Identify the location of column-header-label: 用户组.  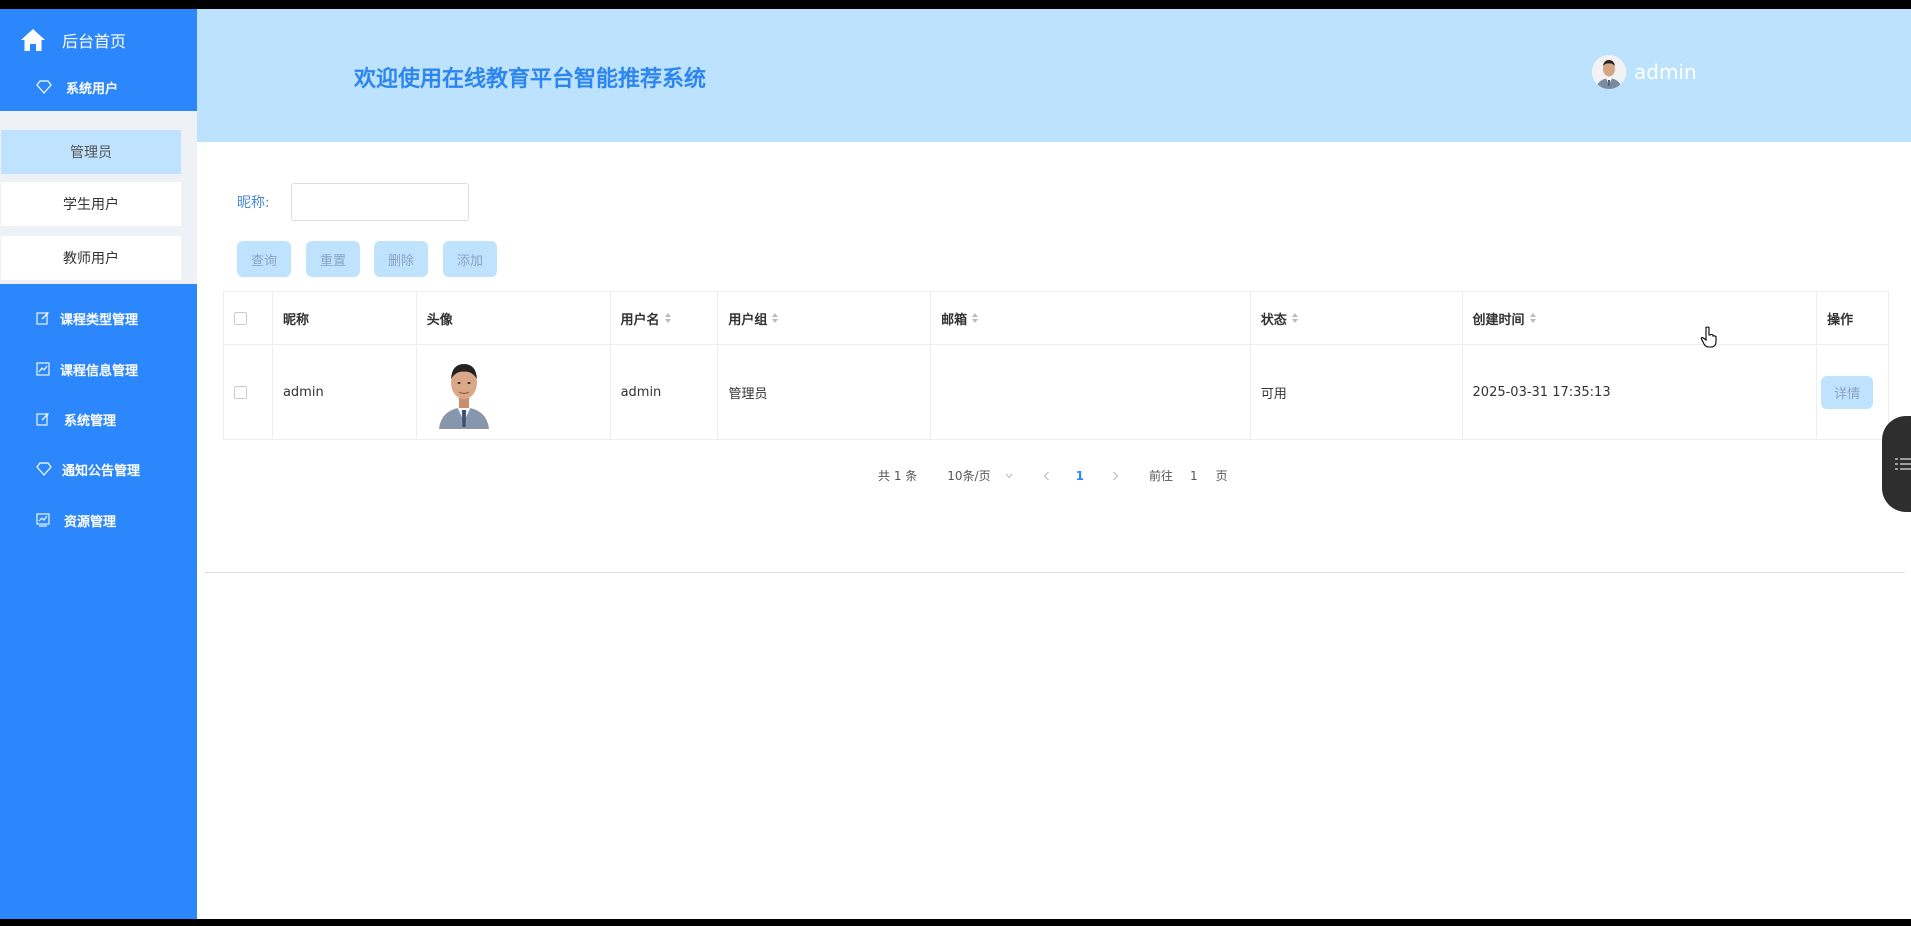
(748, 320).